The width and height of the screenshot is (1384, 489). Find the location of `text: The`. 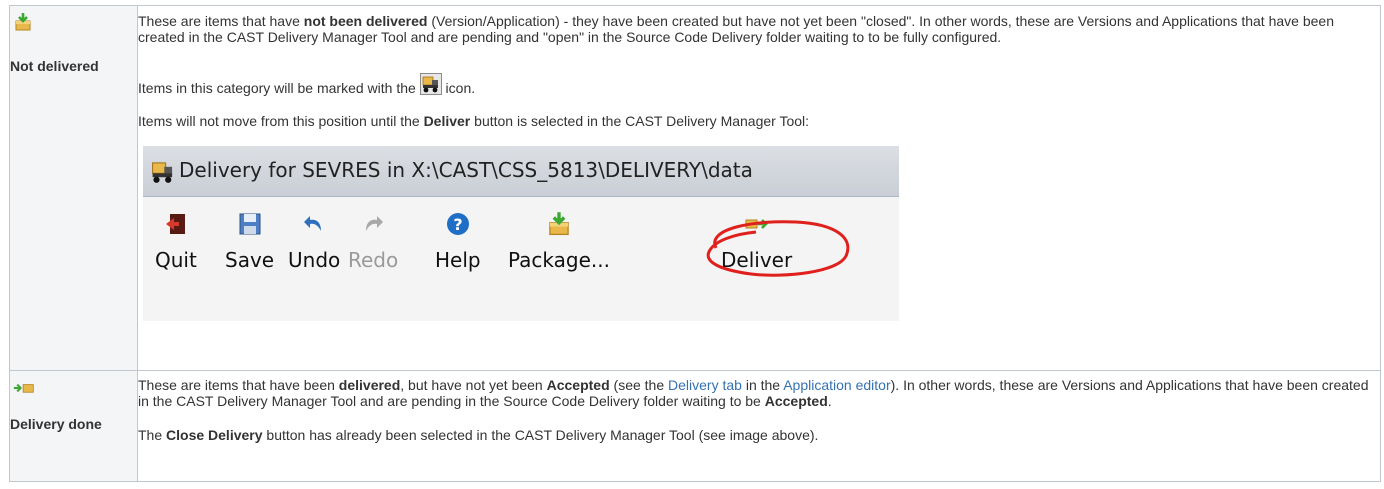

text: The is located at coordinates (152, 435).